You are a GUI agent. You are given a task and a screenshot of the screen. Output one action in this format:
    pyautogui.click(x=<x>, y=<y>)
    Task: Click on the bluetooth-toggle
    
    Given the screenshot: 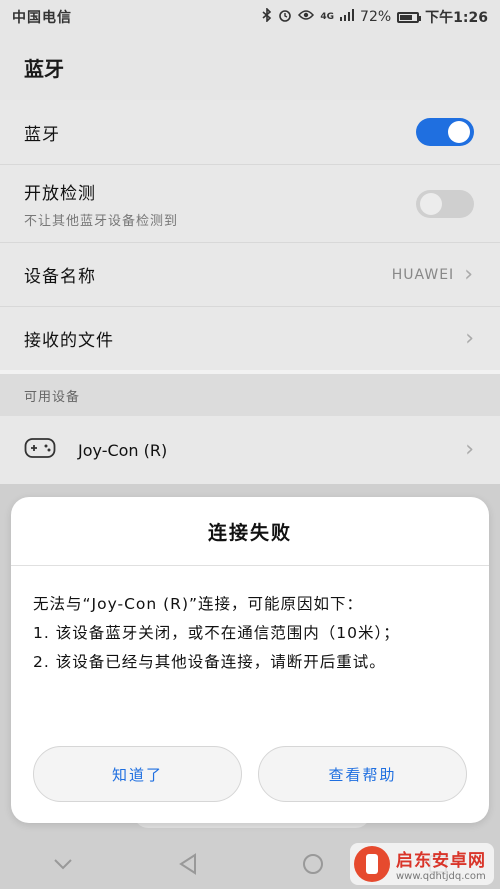 What is the action you would take?
    pyautogui.click(x=445, y=132)
    